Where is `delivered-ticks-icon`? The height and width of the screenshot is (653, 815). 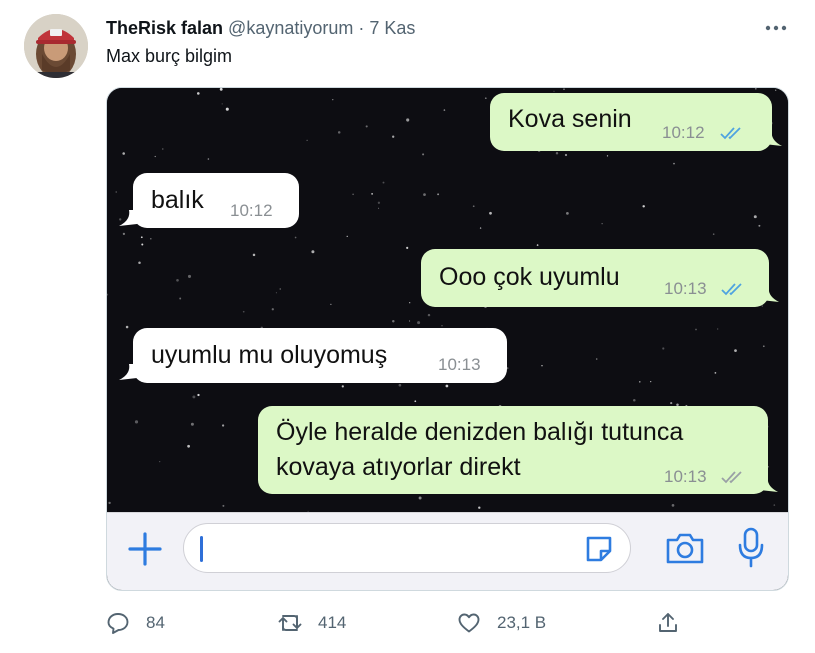
delivered-ticks-icon is located at coordinates (731, 477).